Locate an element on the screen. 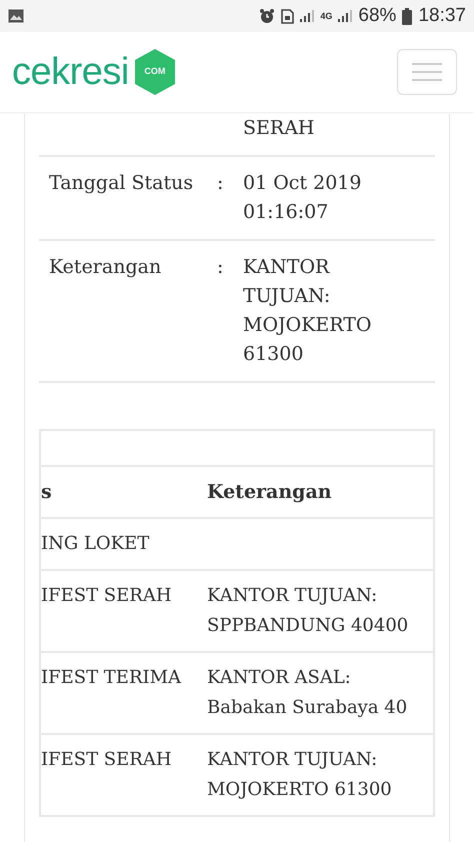 This screenshot has height=842, width=474. battery-percent: 68% is located at coordinates (377, 16).